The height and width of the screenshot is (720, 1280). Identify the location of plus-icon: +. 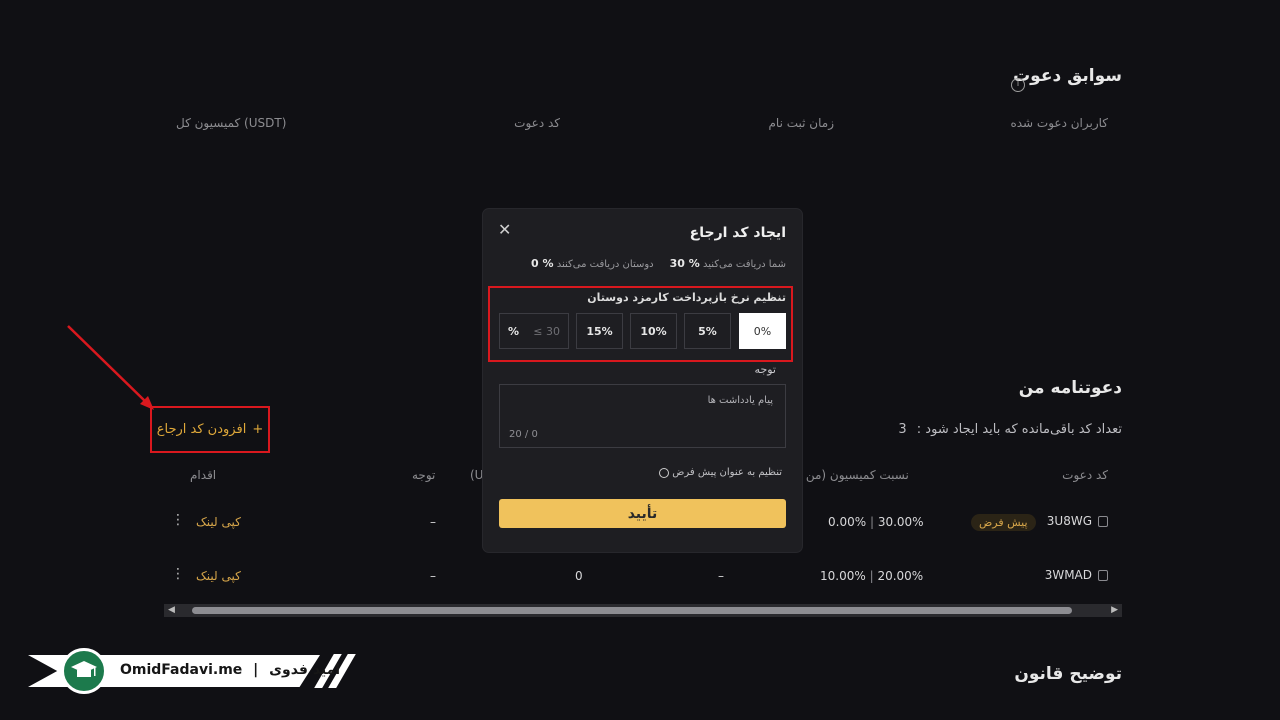
(258, 429).